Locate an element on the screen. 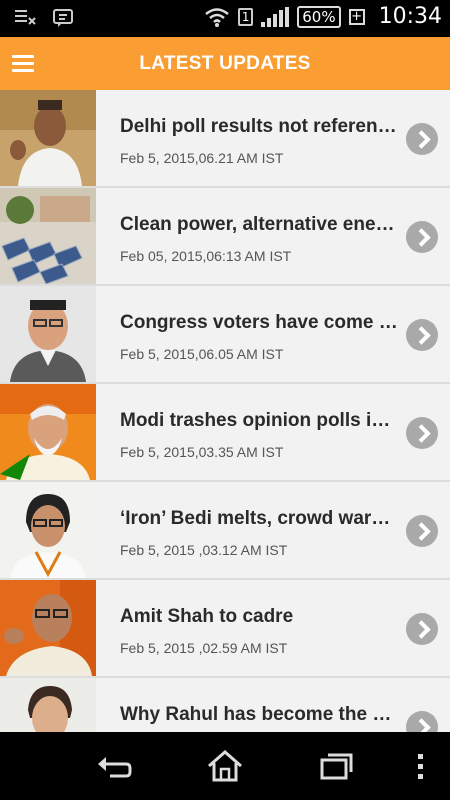  article-date: Feb 5, 2015 ,03.12 AM IST is located at coordinates (204, 550).